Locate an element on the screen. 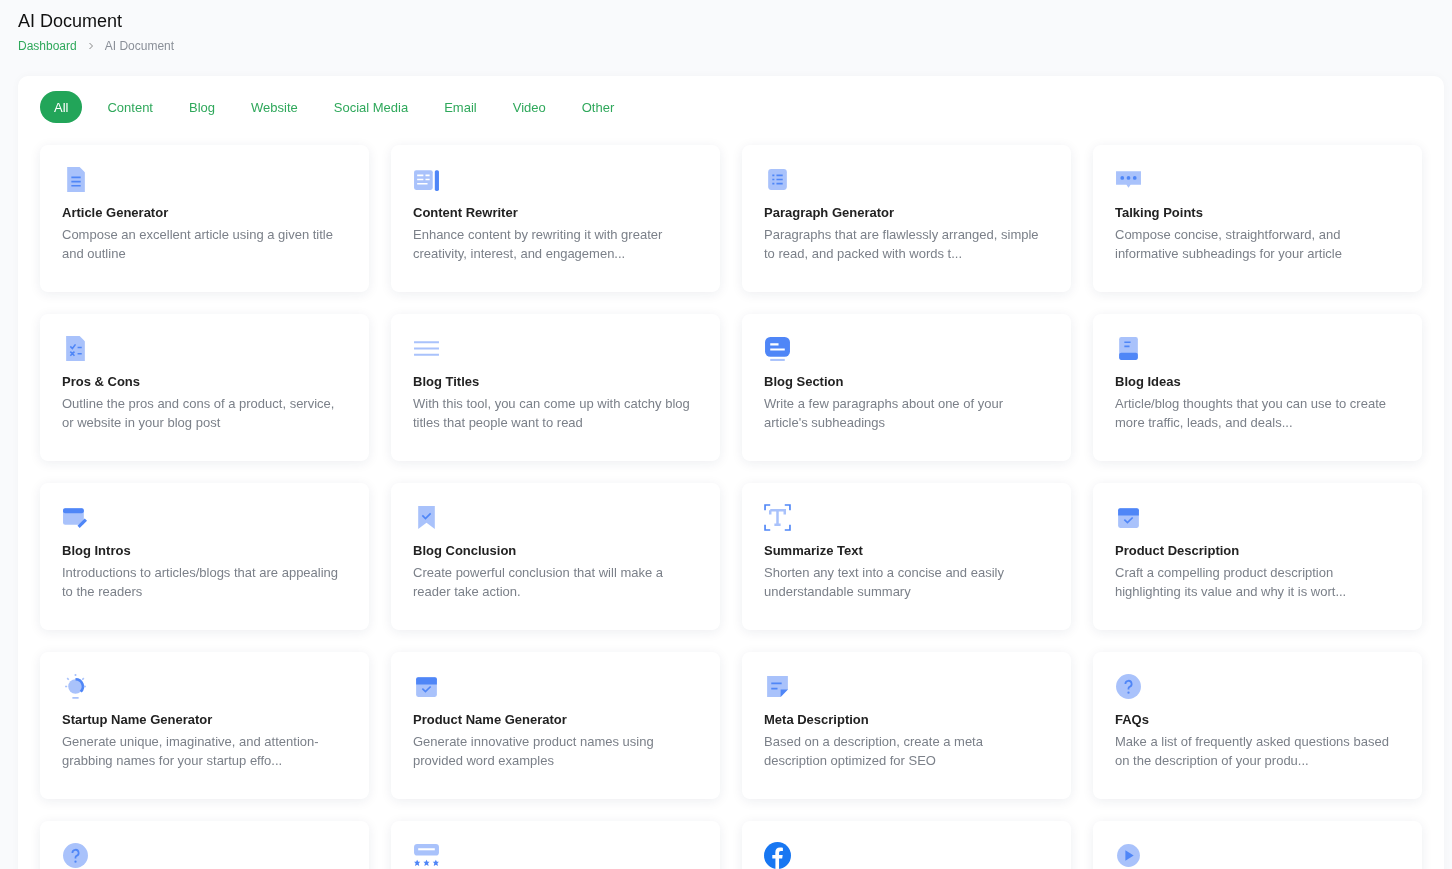 The width and height of the screenshot is (1452, 869). card-description: Introductions to articles/blogs that are appealing to the readers is located at coordinates (201, 582).